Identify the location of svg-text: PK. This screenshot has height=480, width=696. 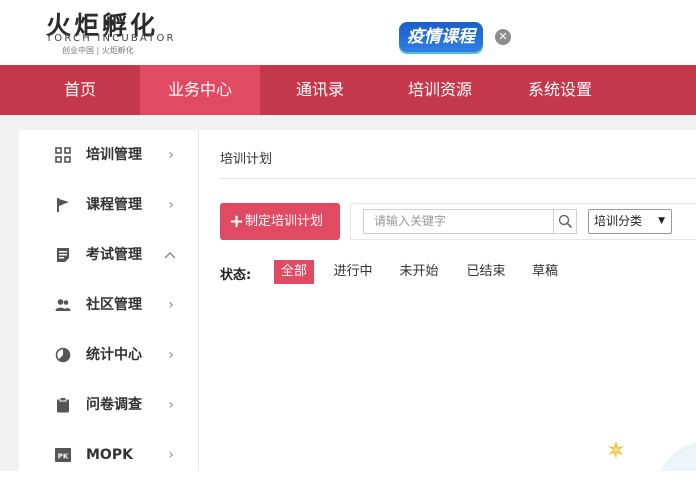
(63, 457).